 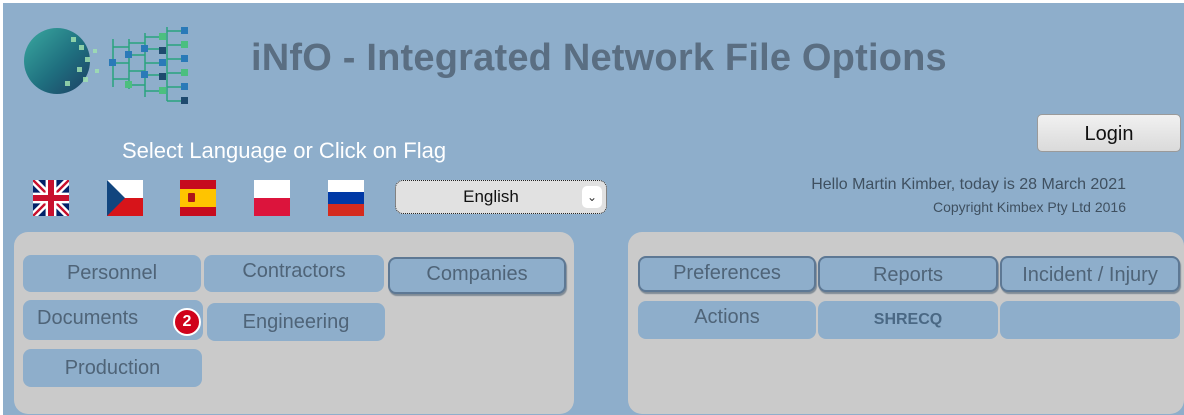 What do you see at coordinates (187, 322) in the screenshot?
I see `documents-notification-badge: 2` at bounding box center [187, 322].